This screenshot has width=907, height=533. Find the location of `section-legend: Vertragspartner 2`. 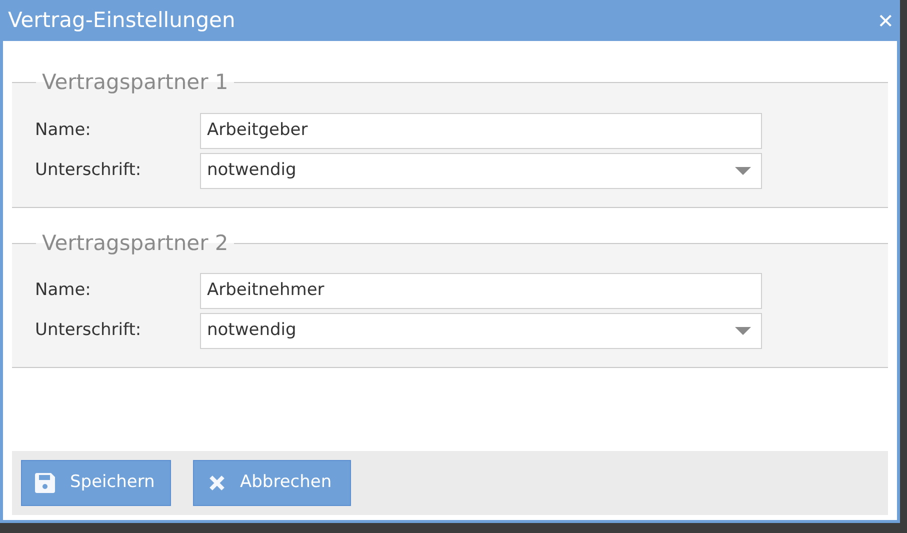

section-legend: Vertragspartner 2 is located at coordinates (135, 243).